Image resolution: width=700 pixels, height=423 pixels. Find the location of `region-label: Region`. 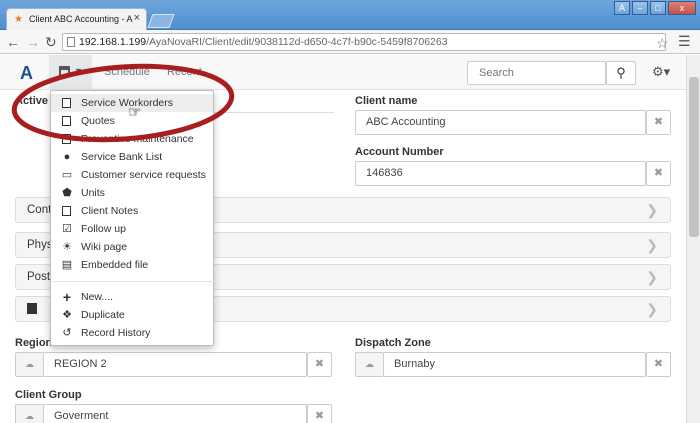

region-label: Region is located at coordinates (34, 343).